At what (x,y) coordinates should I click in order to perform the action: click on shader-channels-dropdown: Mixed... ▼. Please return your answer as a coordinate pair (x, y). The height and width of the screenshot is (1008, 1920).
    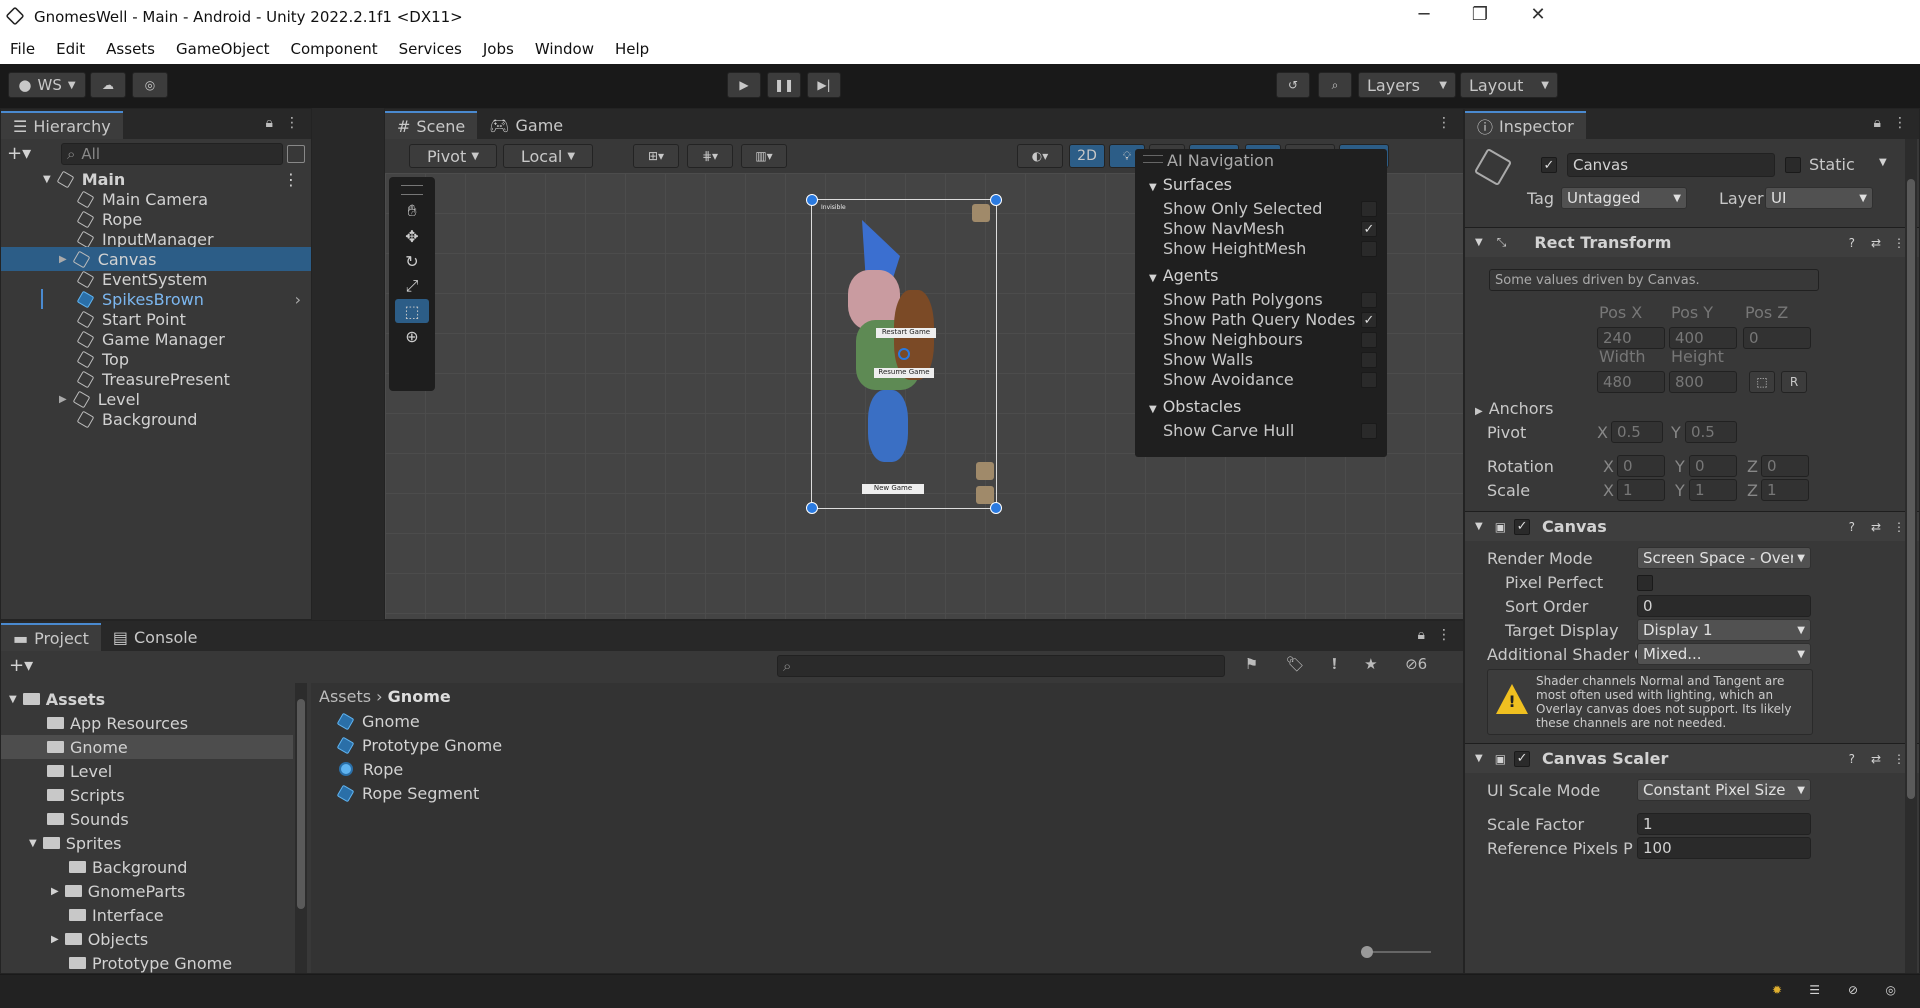
    Looking at the image, I should click on (1724, 654).